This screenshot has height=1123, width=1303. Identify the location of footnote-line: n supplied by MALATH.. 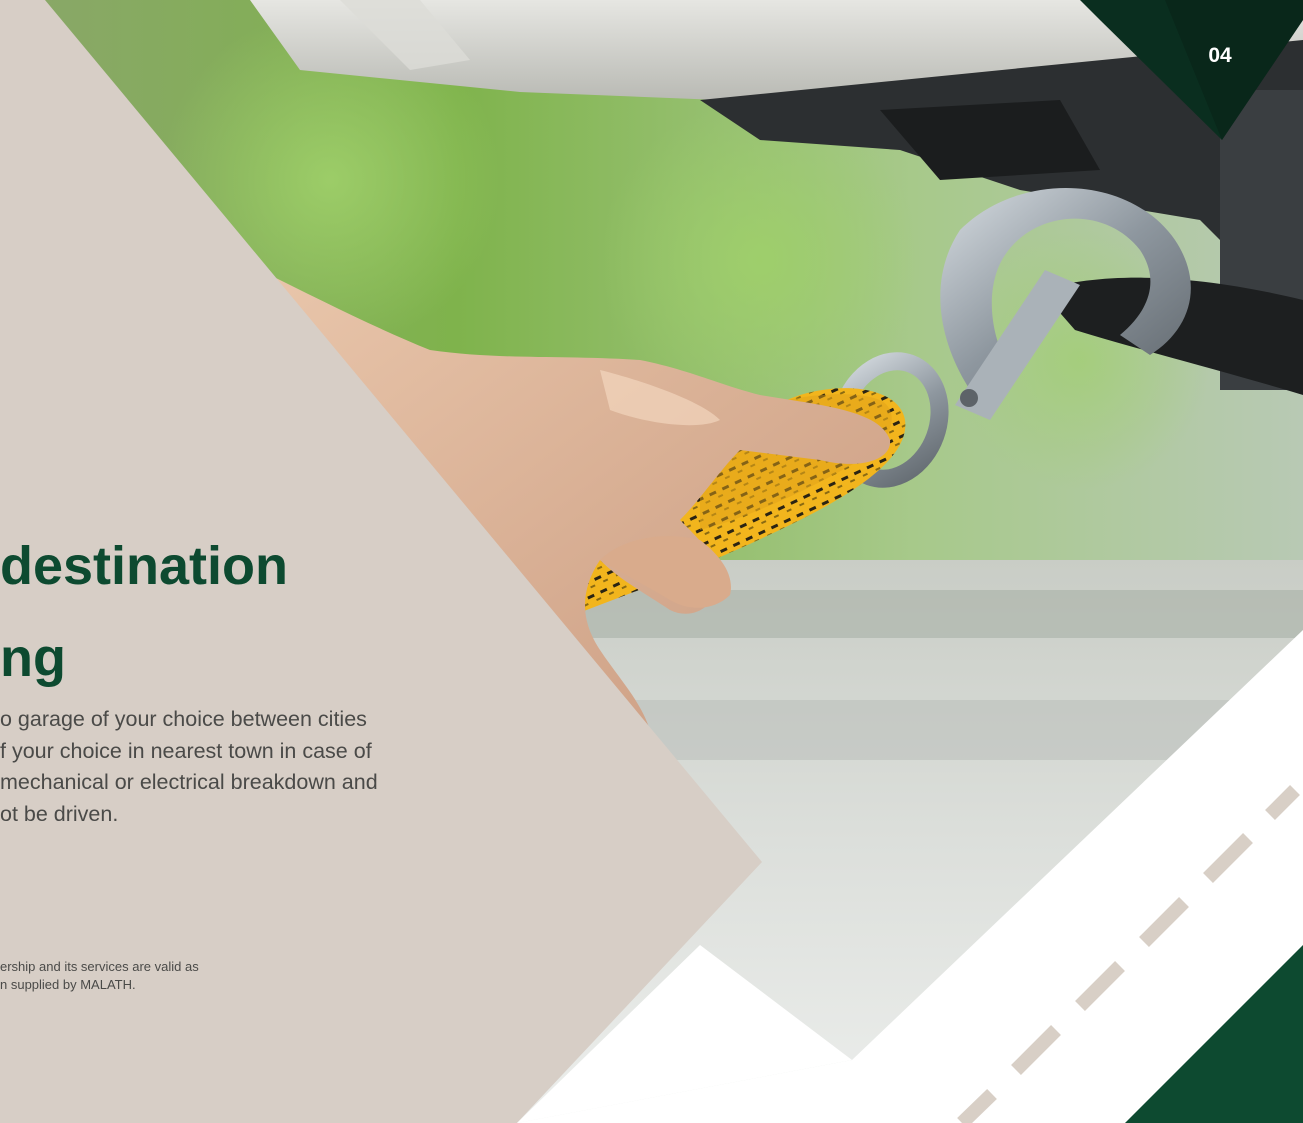
(68, 984).